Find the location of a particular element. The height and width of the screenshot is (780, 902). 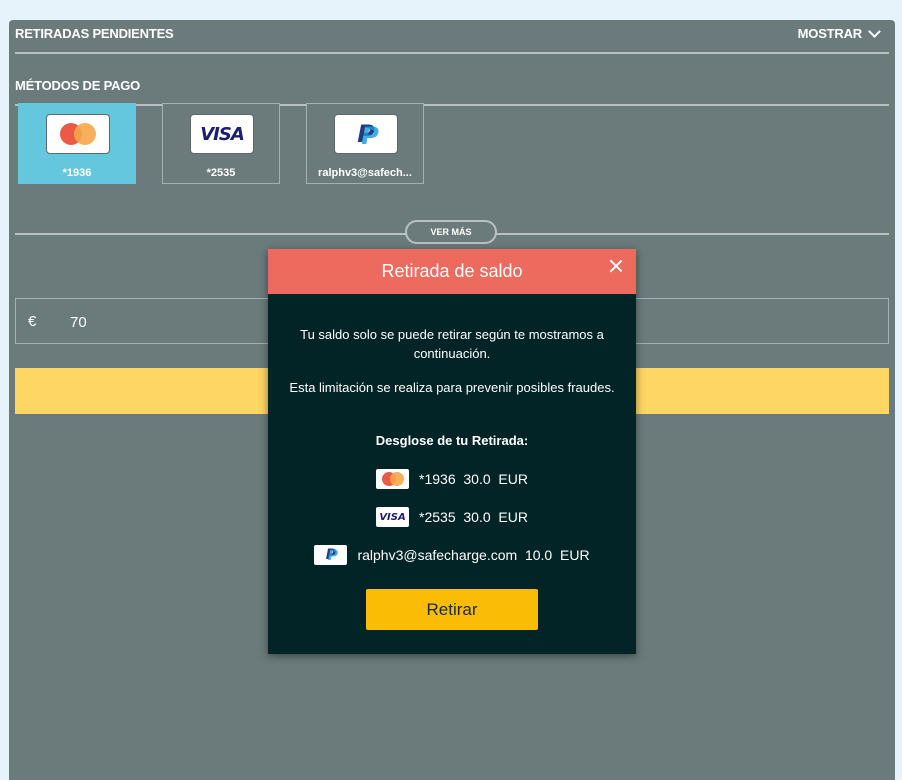

show-toggle: MOSTRAR is located at coordinates (839, 33).